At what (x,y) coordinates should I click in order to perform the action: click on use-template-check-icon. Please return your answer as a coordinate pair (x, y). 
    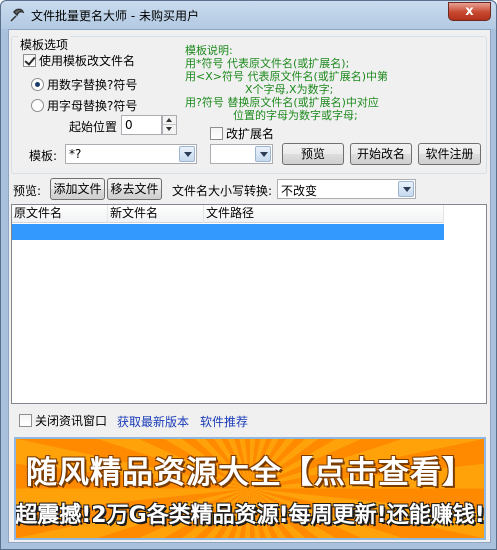
    Looking at the image, I should click on (29, 60).